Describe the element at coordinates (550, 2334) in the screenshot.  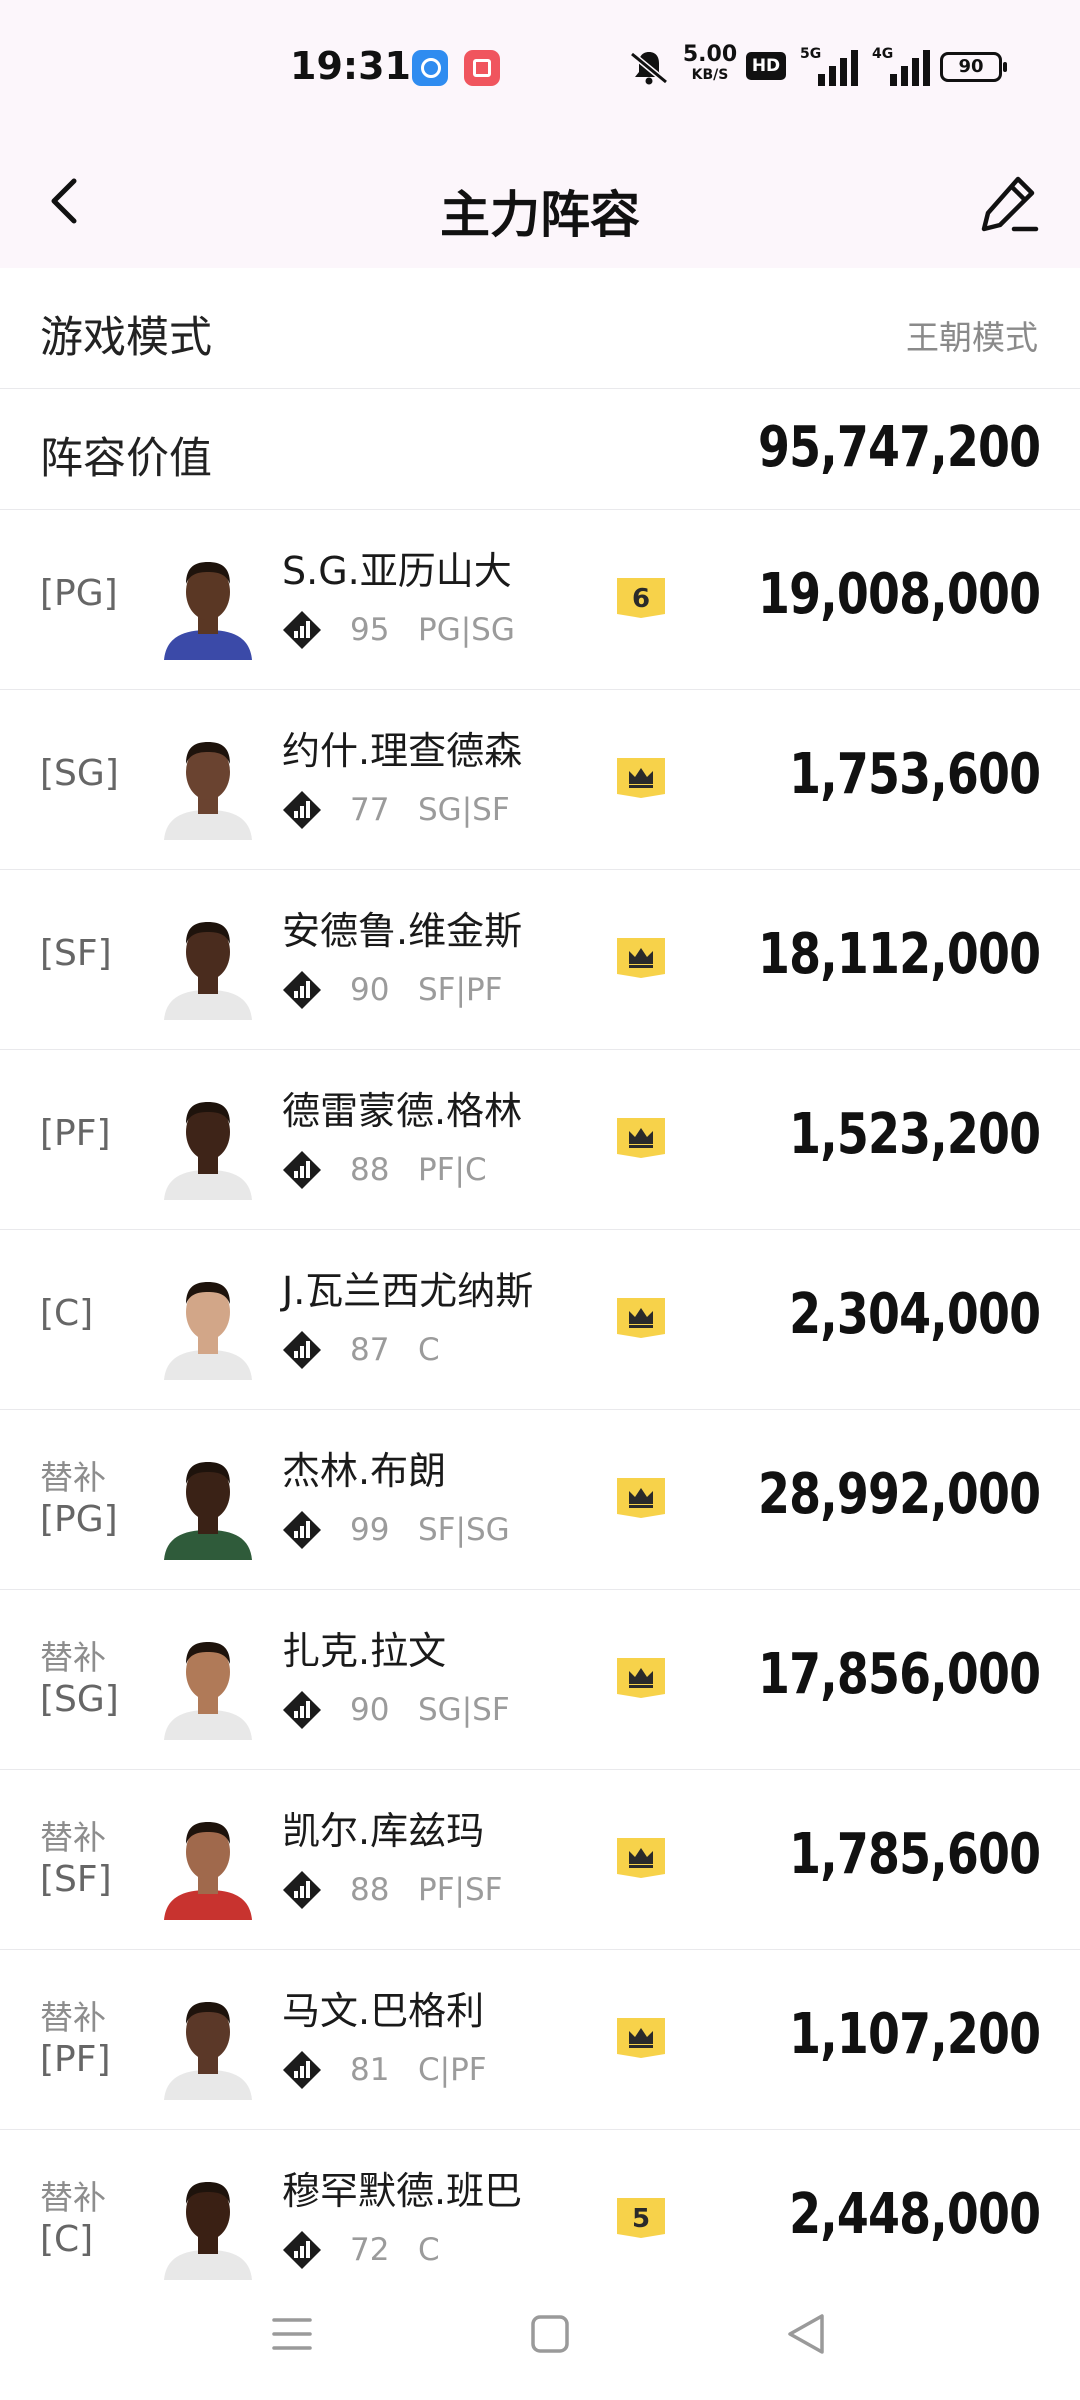
I see `home-icon` at that location.